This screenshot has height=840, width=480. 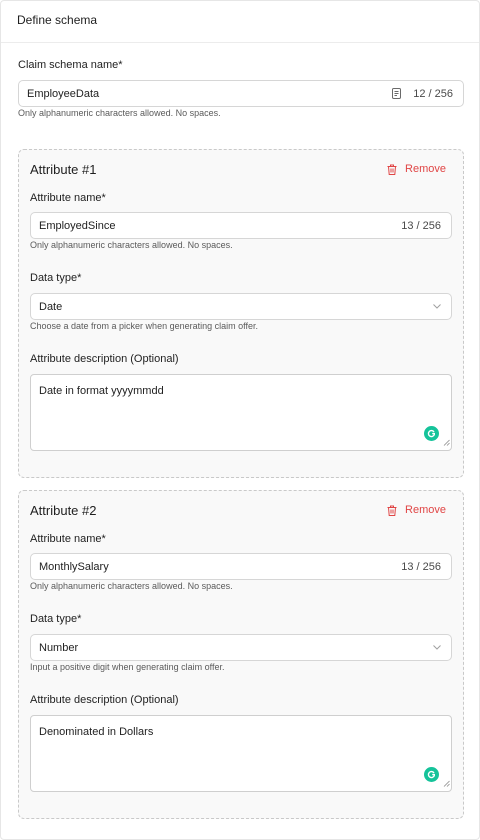 What do you see at coordinates (74, 566) in the screenshot?
I see `attribute-name-value: MonthlySalary` at bounding box center [74, 566].